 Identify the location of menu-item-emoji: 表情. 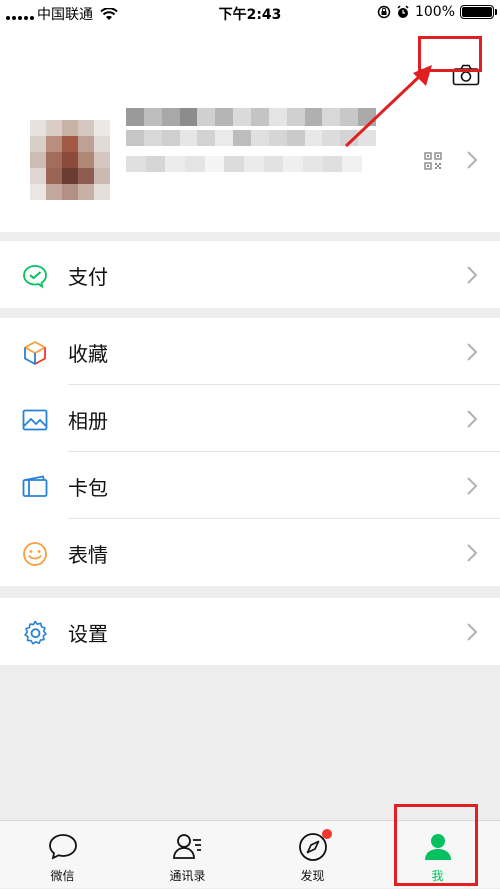
(250, 552).